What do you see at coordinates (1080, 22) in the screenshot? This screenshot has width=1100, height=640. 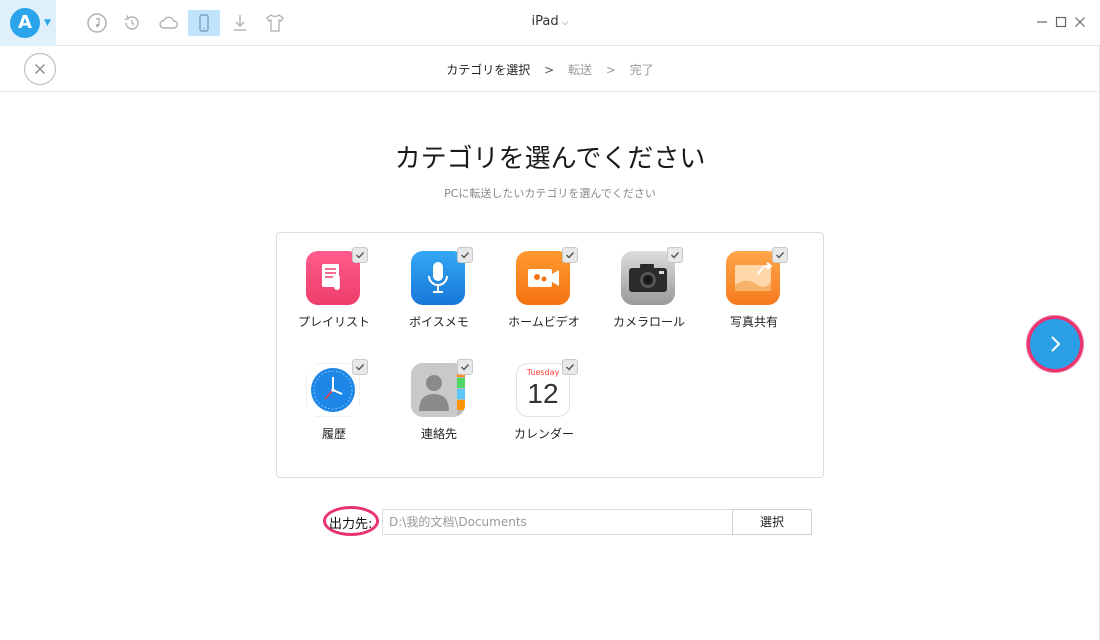 I see `window-close-icon` at bounding box center [1080, 22].